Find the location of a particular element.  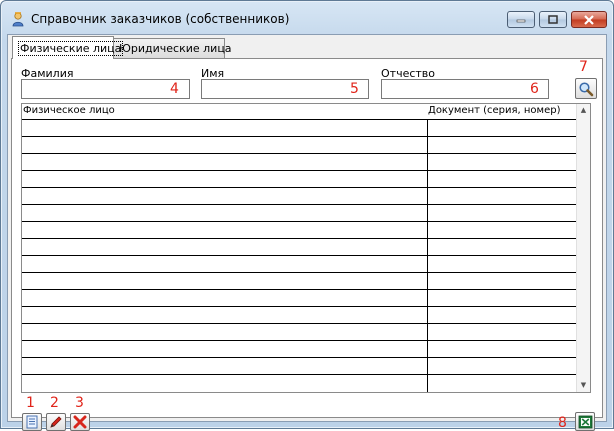

maximize-button is located at coordinates (553, 19).